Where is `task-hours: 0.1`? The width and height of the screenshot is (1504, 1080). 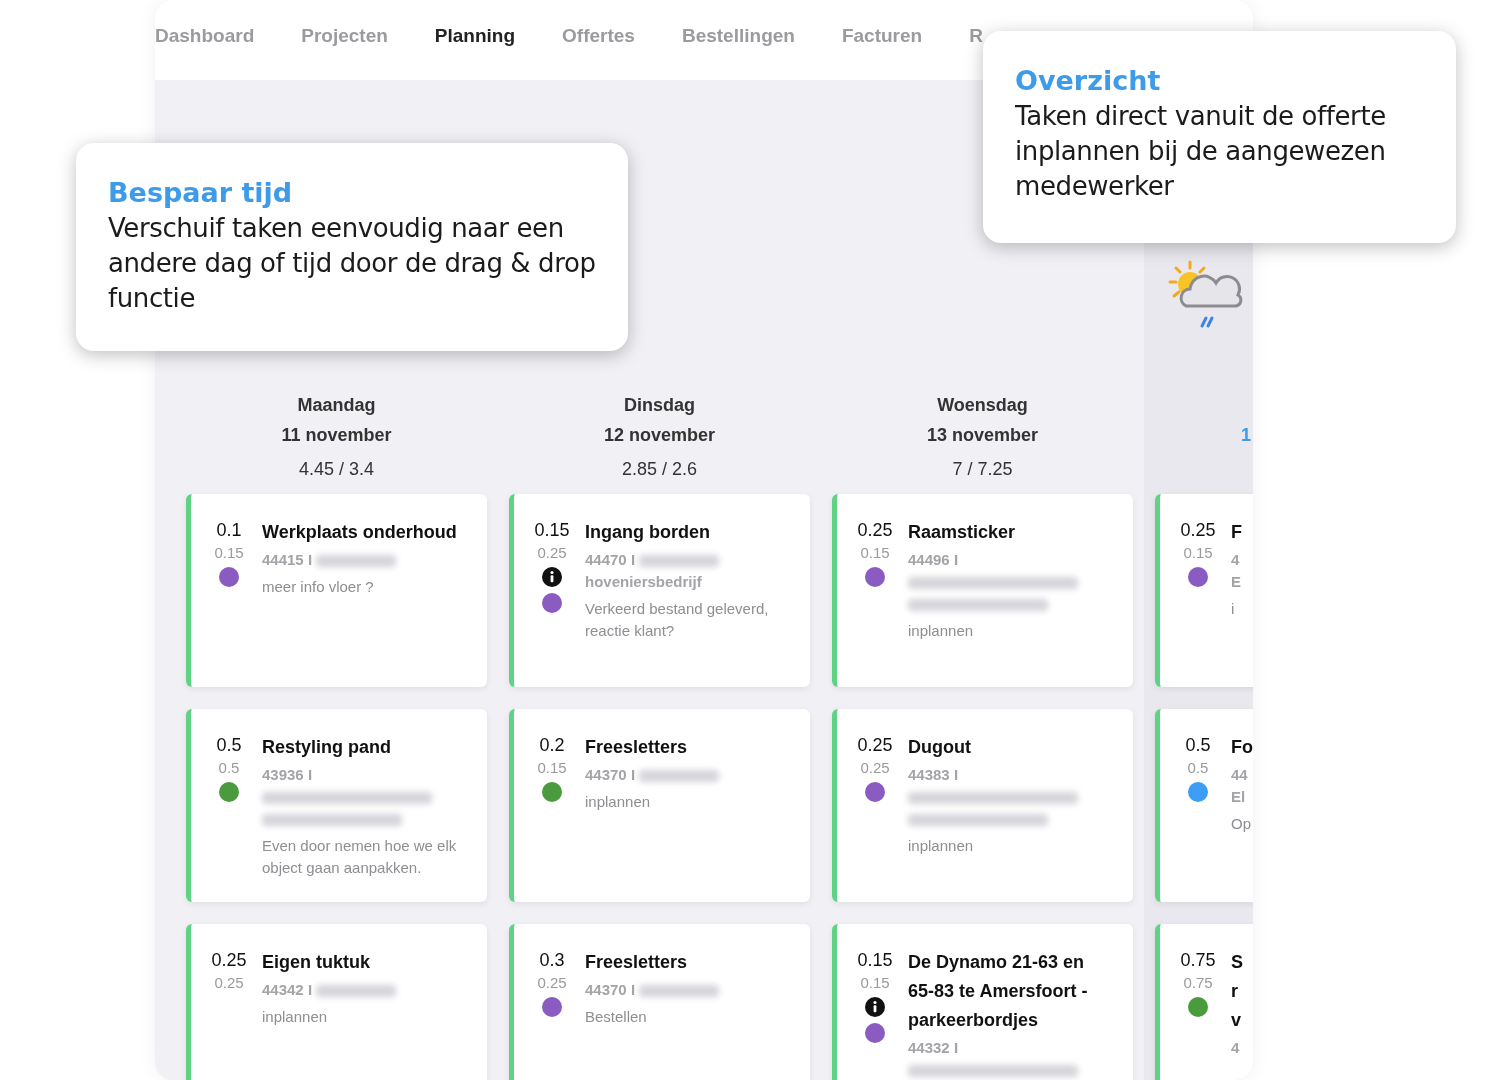 task-hours: 0.1 is located at coordinates (229, 530).